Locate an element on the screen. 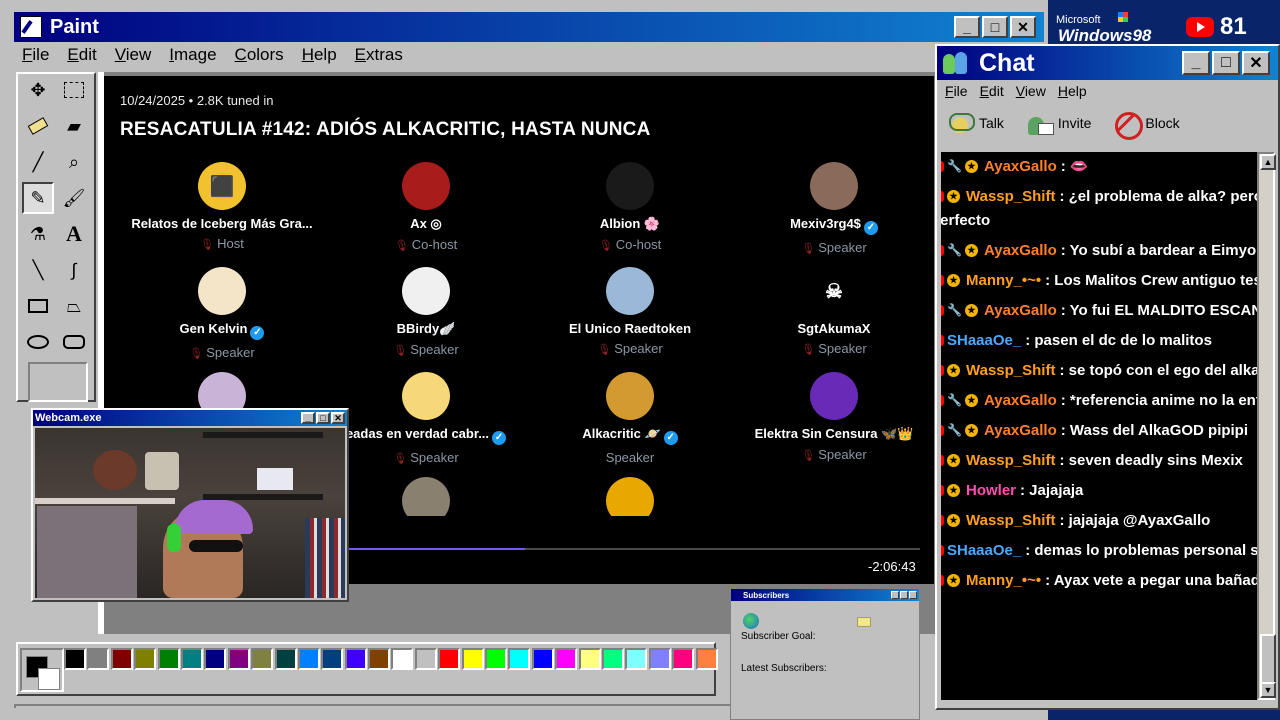  maximize-button: □ is located at coordinates (995, 27).